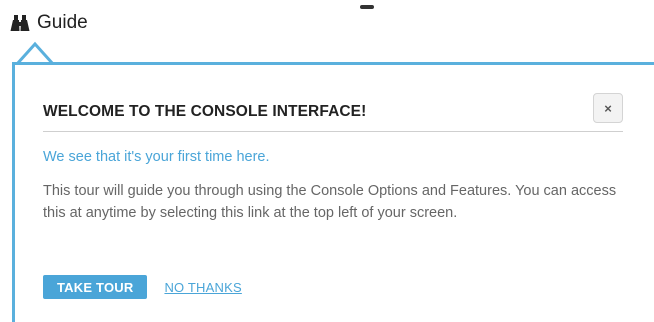 This screenshot has height=322, width=654. What do you see at coordinates (156, 157) in the screenshot?
I see `intro-text: We see that it's your first time here.` at bounding box center [156, 157].